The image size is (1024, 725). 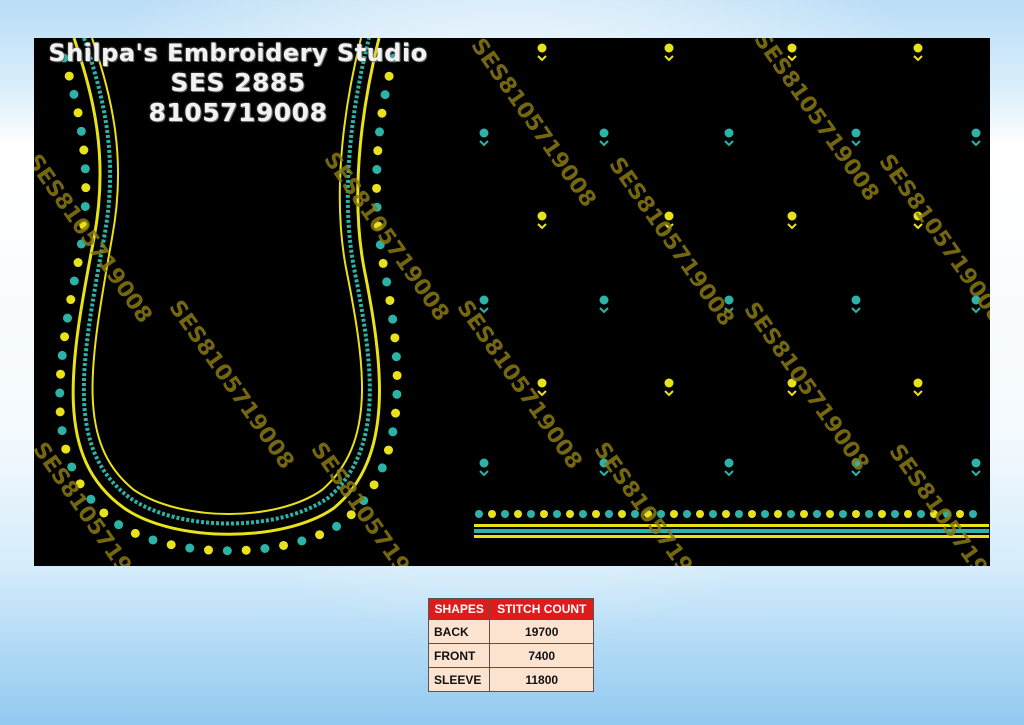 I want to click on table-row: SLEEVE 11800, so click(x=510, y=679).